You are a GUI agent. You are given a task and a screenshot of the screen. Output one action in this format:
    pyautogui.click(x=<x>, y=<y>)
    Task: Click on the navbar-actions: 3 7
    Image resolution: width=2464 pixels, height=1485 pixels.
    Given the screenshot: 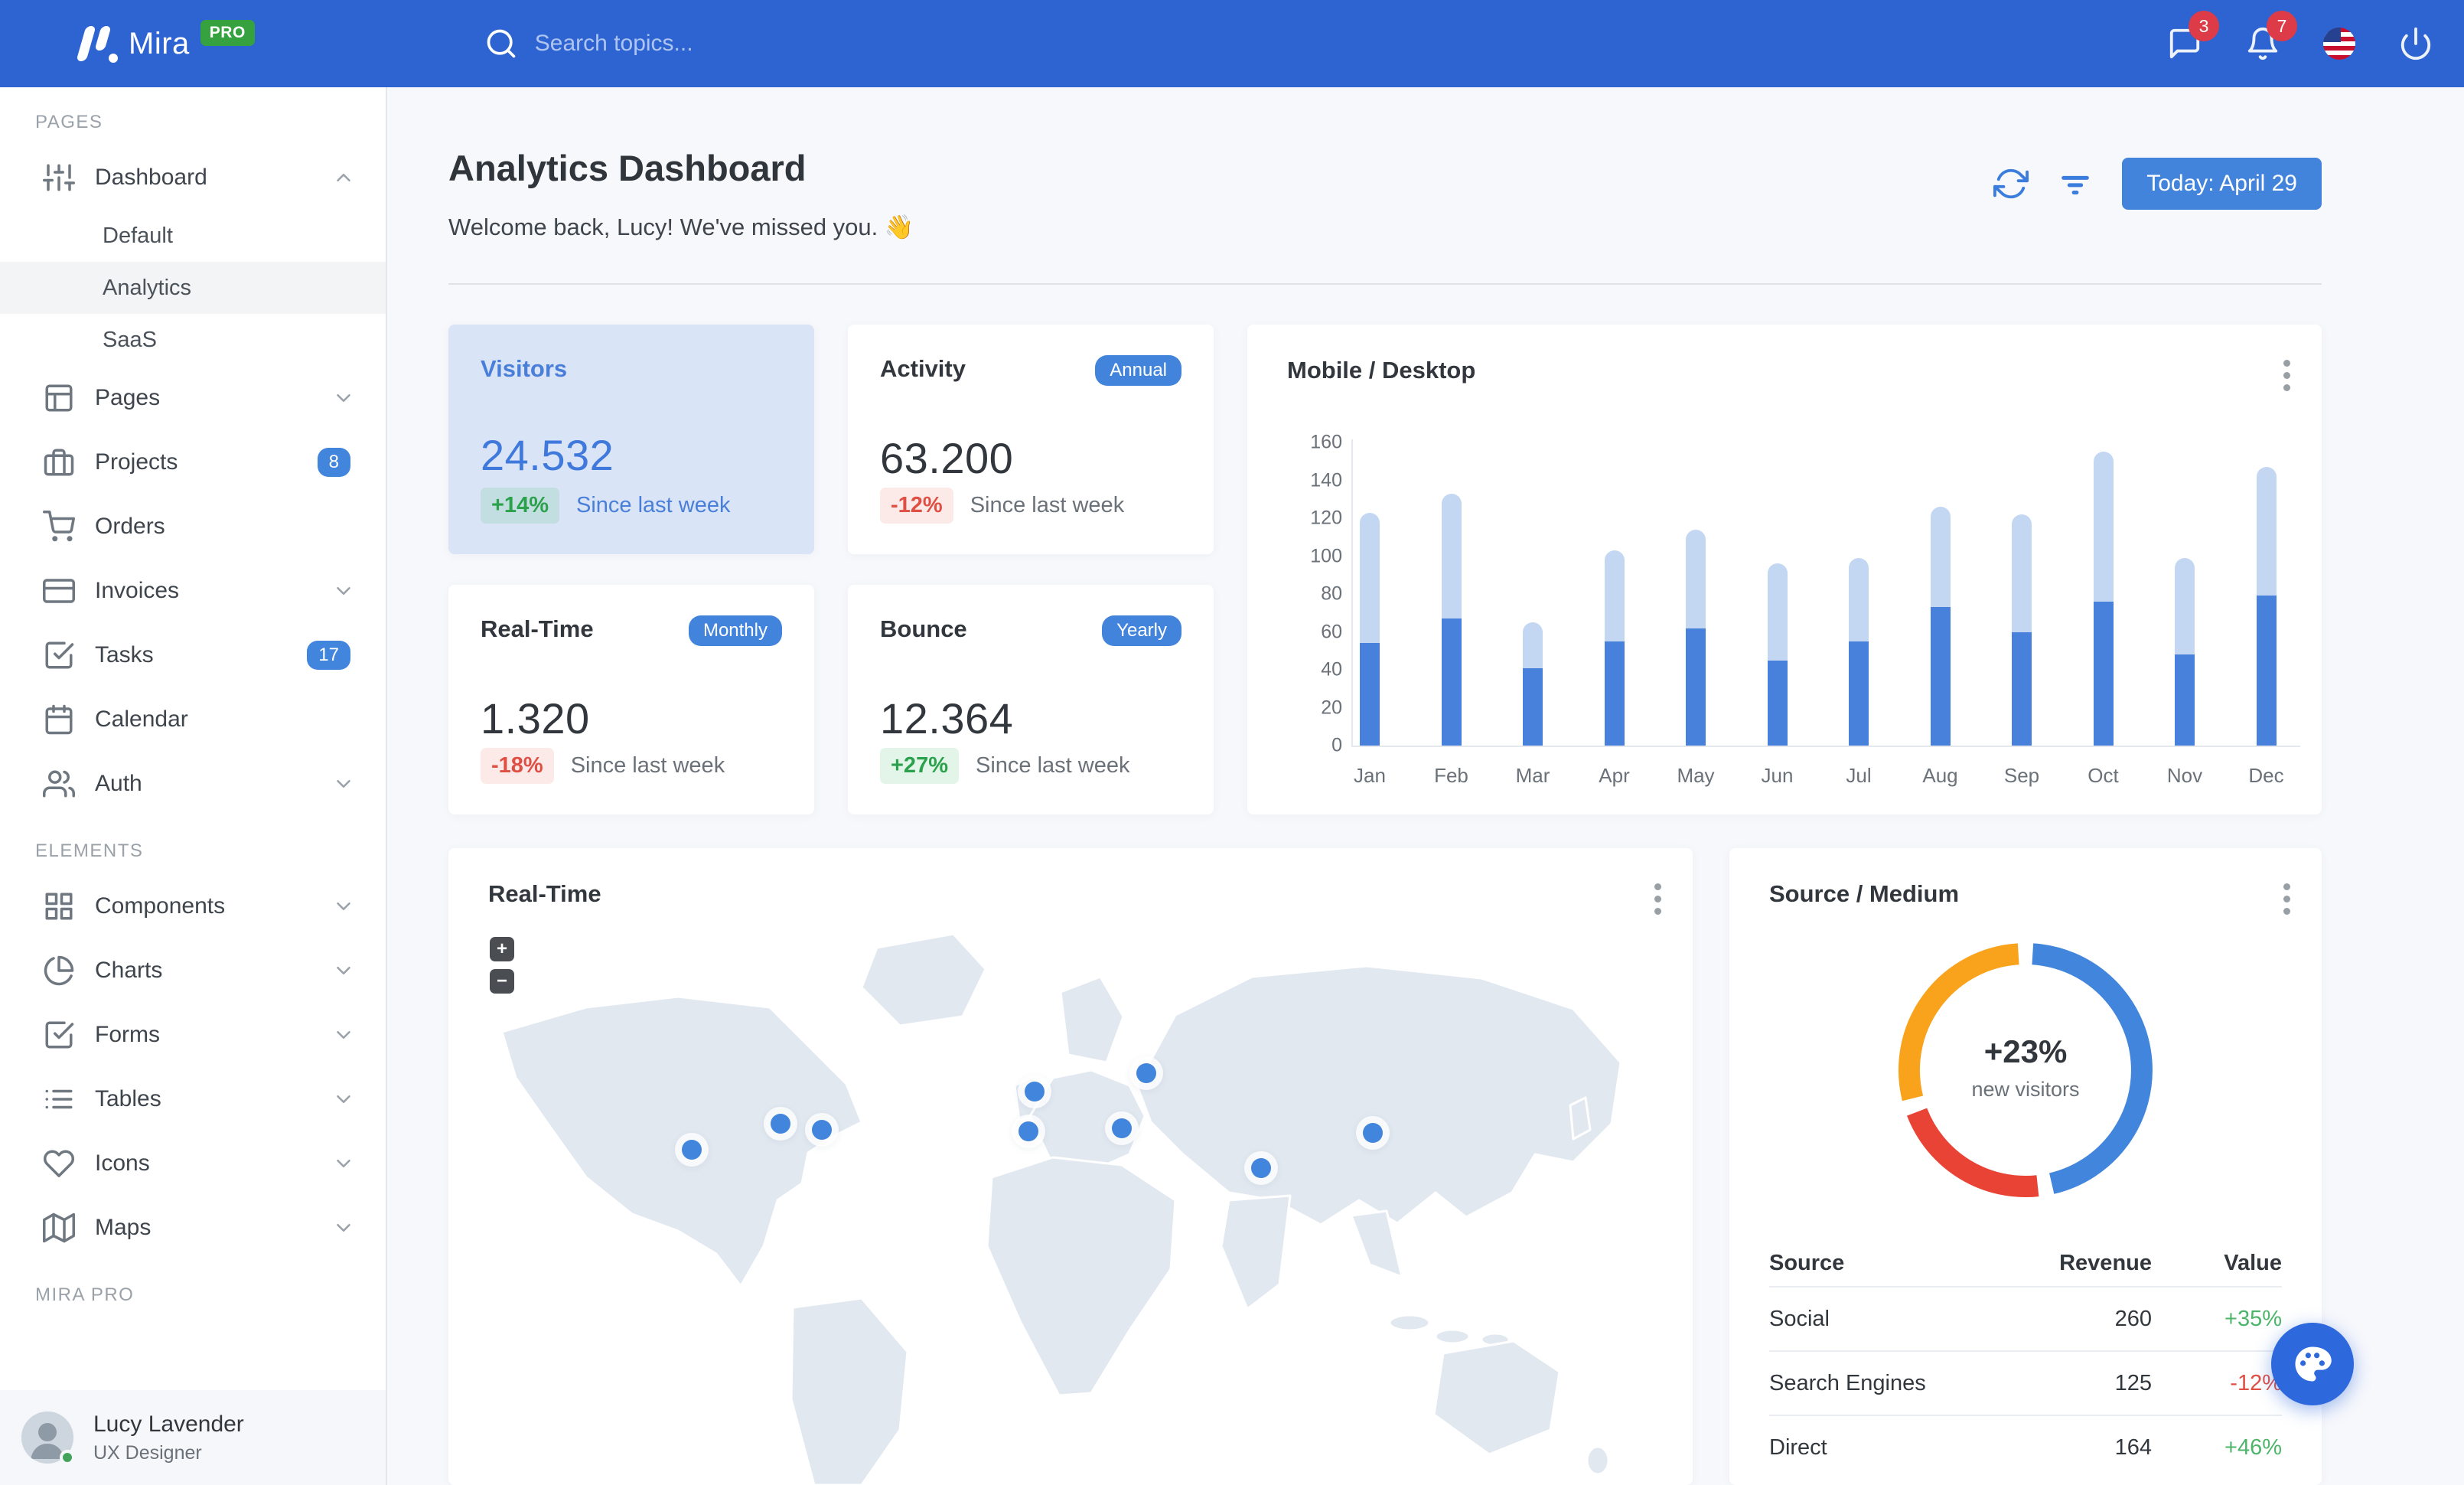 What is the action you would take?
    pyautogui.click(x=2300, y=43)
    